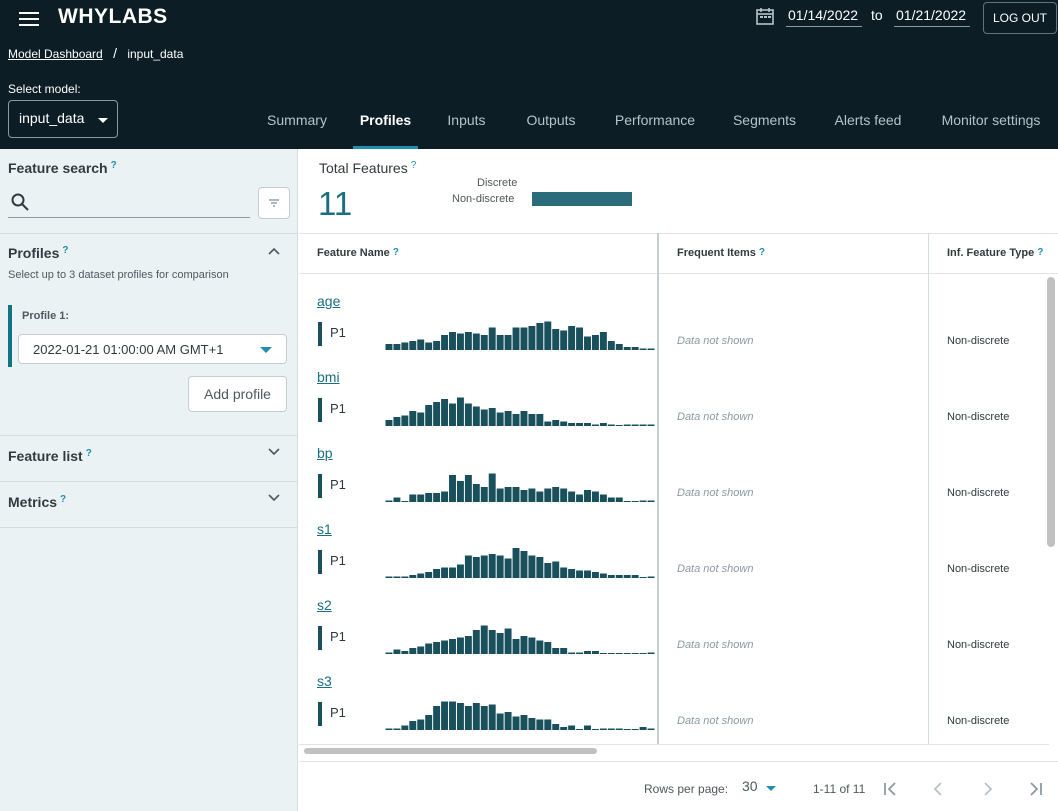 This screenshot has height=811, width=1058. What do you see at coordinates (129, 203) in the screenshot?
I see `feature-search-input` at bounding box center [129, 203].